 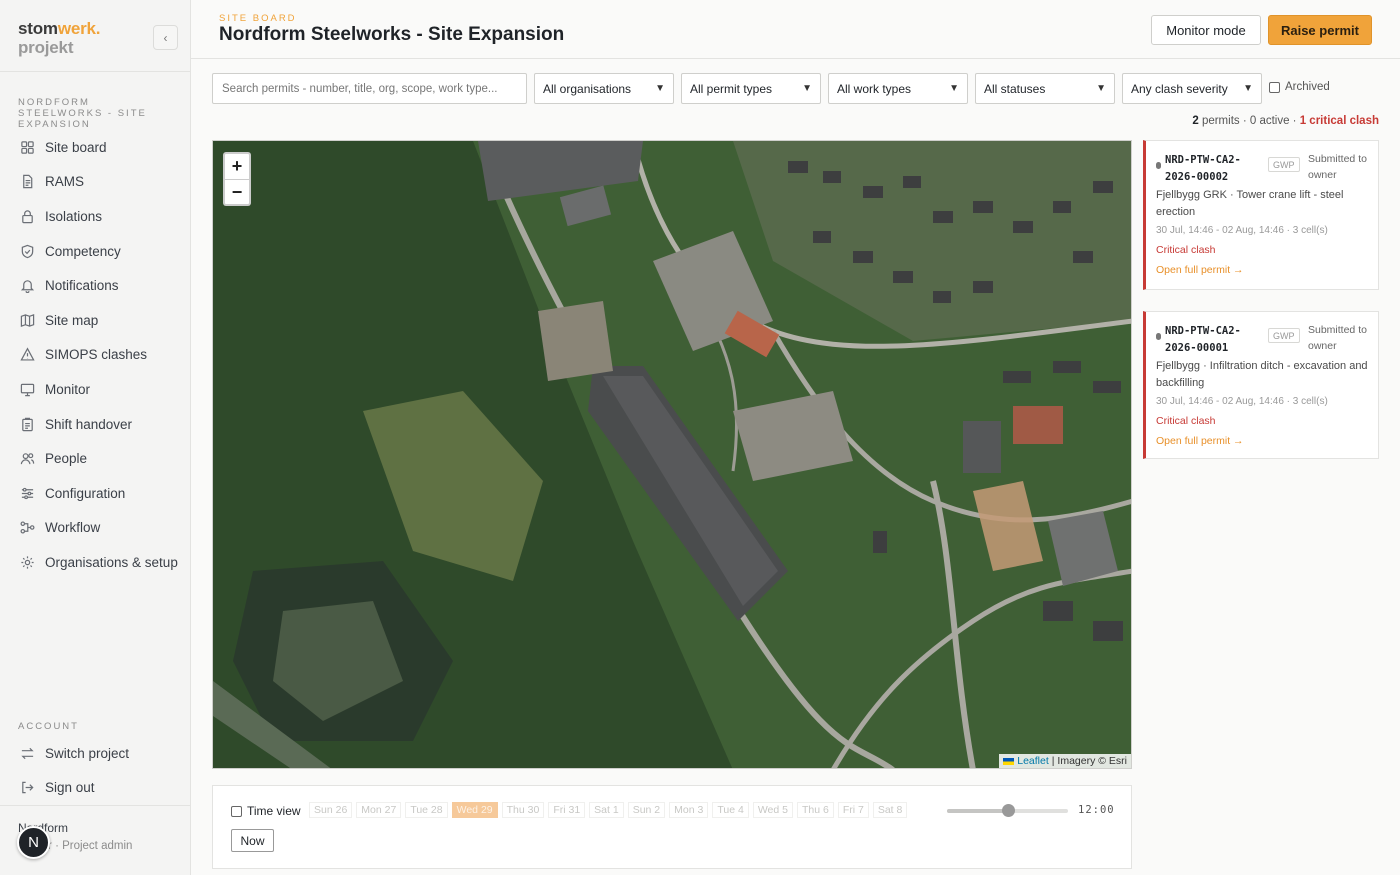 I want to click on status-dot-icon, so click(x=1158, y=336).